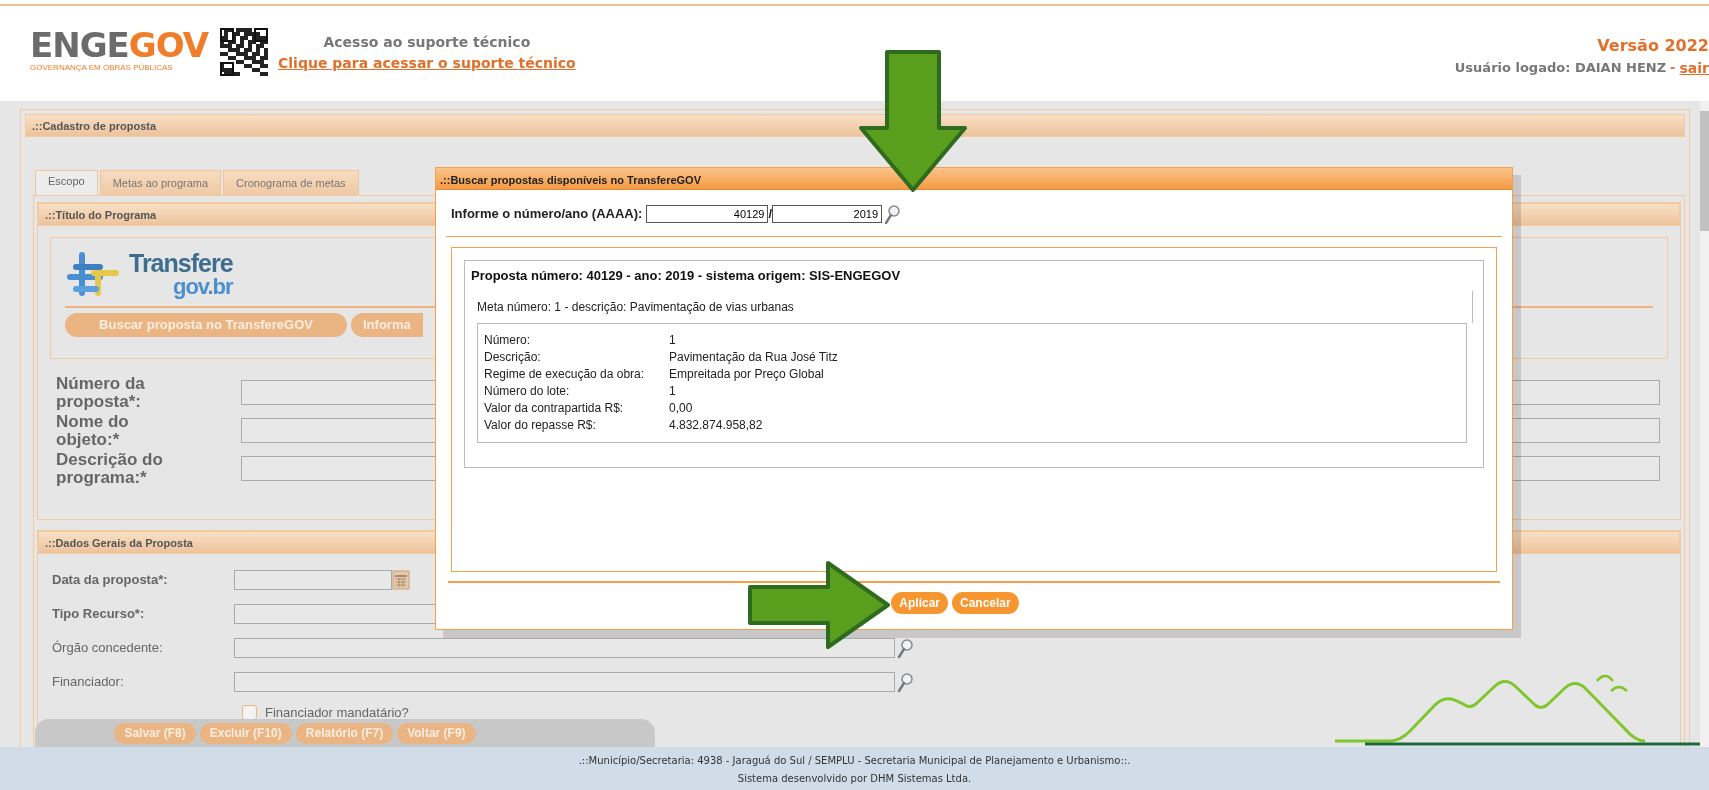 This screenshot has width=1709, height=790. Describe the element at coordinates (565, 374) in the screenshot. I see `detail-label: Regime de execução da obra:` at that location.